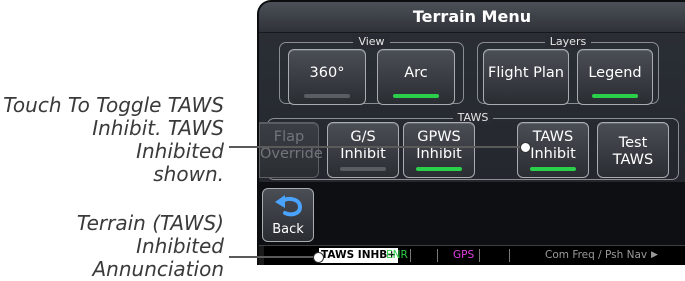 The height and width of the screenshot is (281, 685). Describe the element at coordinates (615, 73) in the screenshot. I see `button-label: Legend` at that location.